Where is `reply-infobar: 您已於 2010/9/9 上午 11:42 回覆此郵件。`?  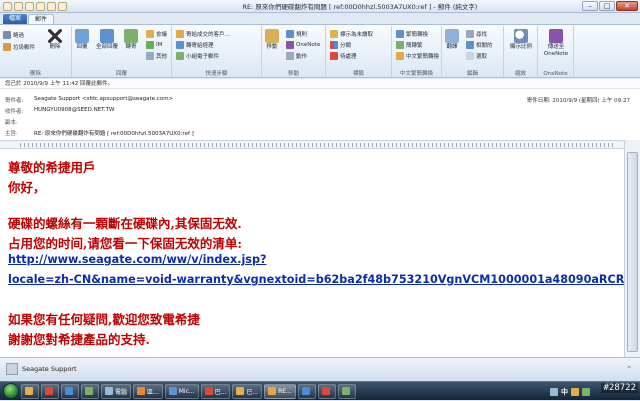
reply-infobar: 您已於 2010/9/9 上午 11:42 回覆此郵件。 is located at coordinates (320, 84).